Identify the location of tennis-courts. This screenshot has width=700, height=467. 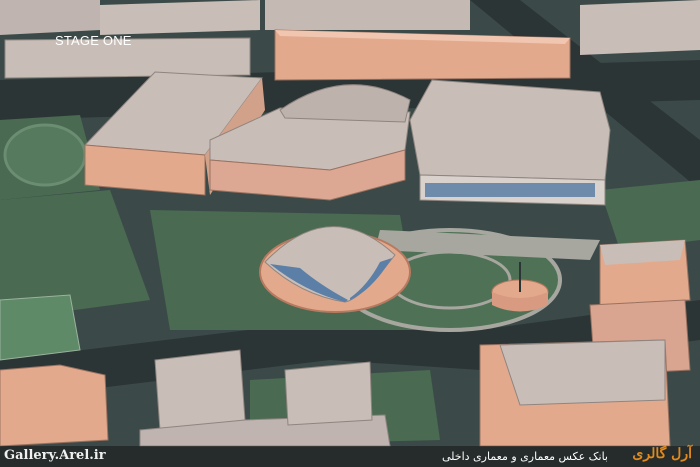
(40, 327).